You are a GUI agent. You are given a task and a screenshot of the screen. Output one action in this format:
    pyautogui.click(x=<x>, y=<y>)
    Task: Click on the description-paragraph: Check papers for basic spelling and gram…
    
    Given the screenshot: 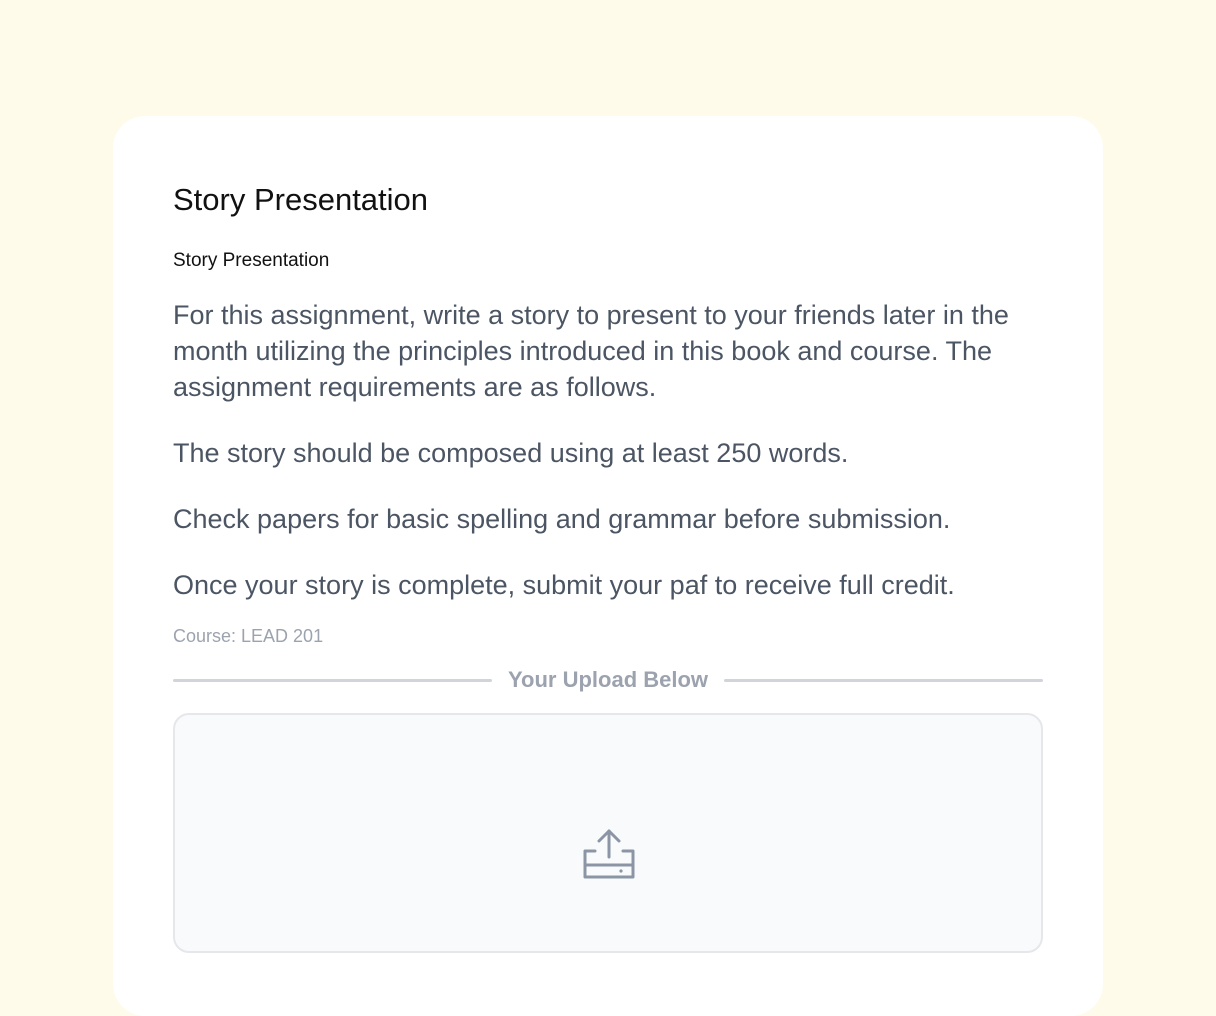 What is the action you would take?
    pyautogui.click(x=562, y=519)
    